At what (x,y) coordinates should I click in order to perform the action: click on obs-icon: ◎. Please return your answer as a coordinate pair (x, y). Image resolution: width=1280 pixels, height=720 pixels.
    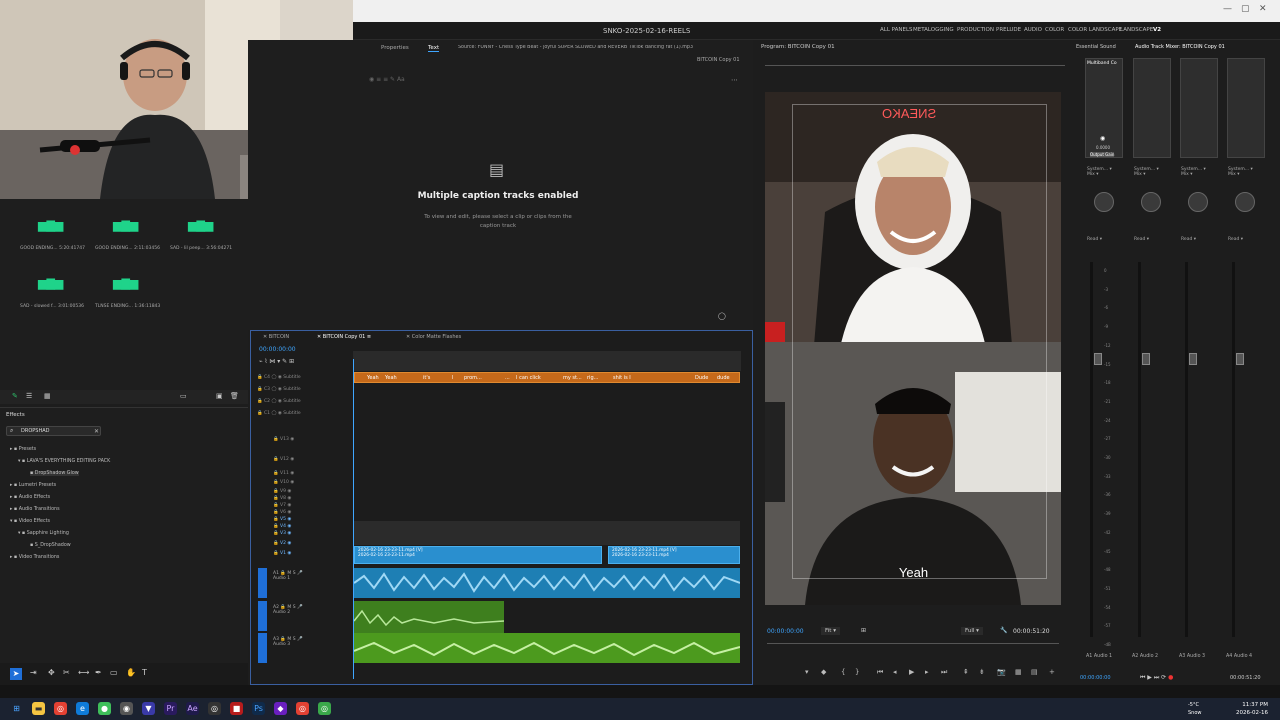
    Looking at the image, I should click on (214, 708).